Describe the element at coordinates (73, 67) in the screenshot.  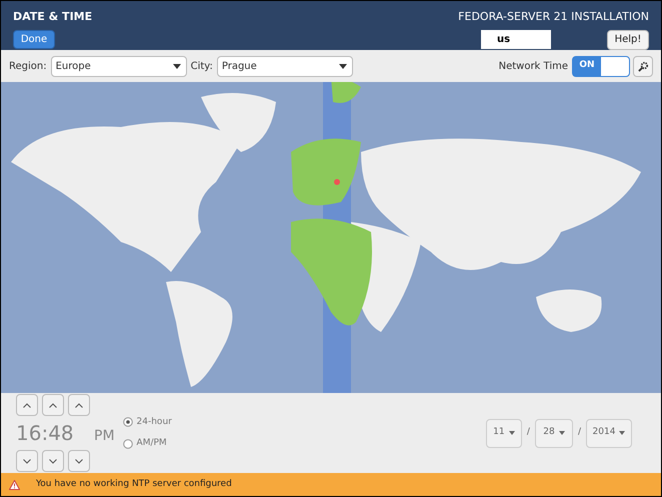
I see `region-value: Europe` at that location.